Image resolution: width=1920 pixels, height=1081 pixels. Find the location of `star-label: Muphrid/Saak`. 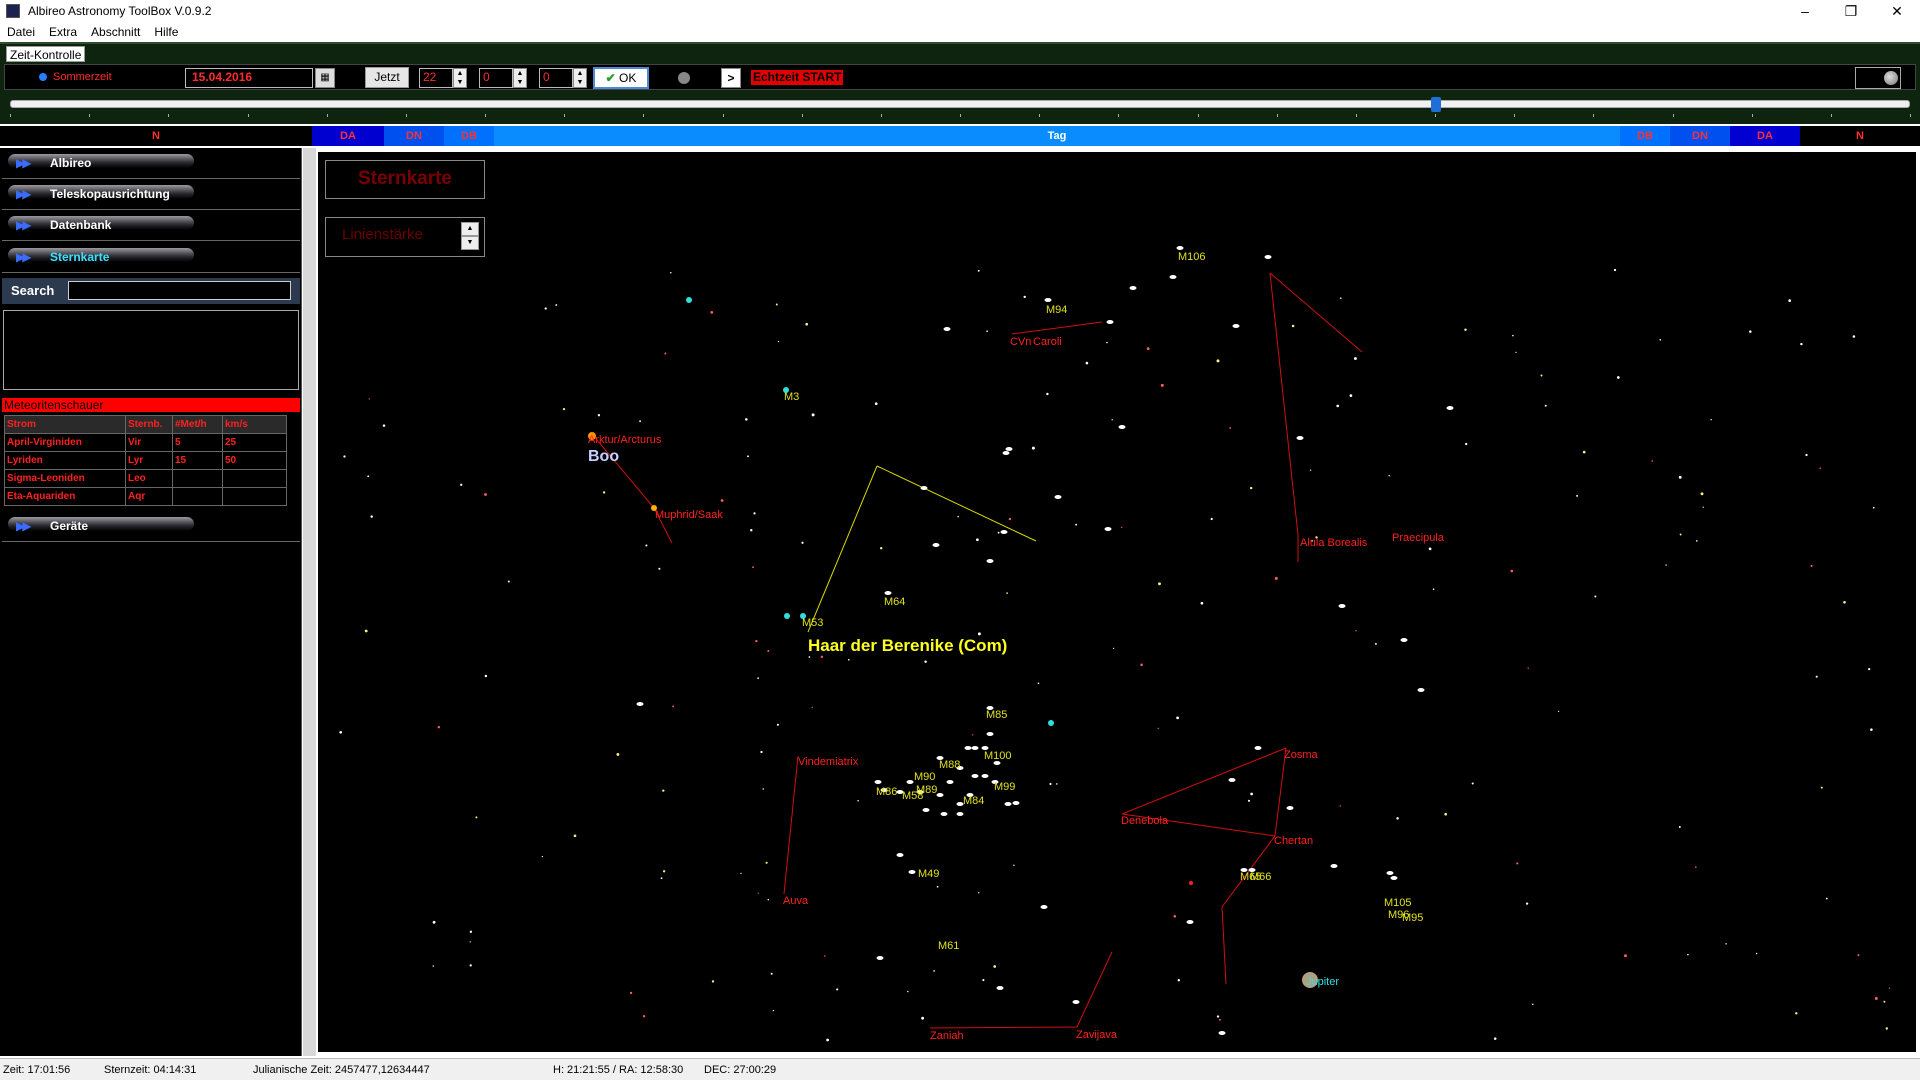

star-label: Muphrid/Saak is located at coordinates (689, 515).